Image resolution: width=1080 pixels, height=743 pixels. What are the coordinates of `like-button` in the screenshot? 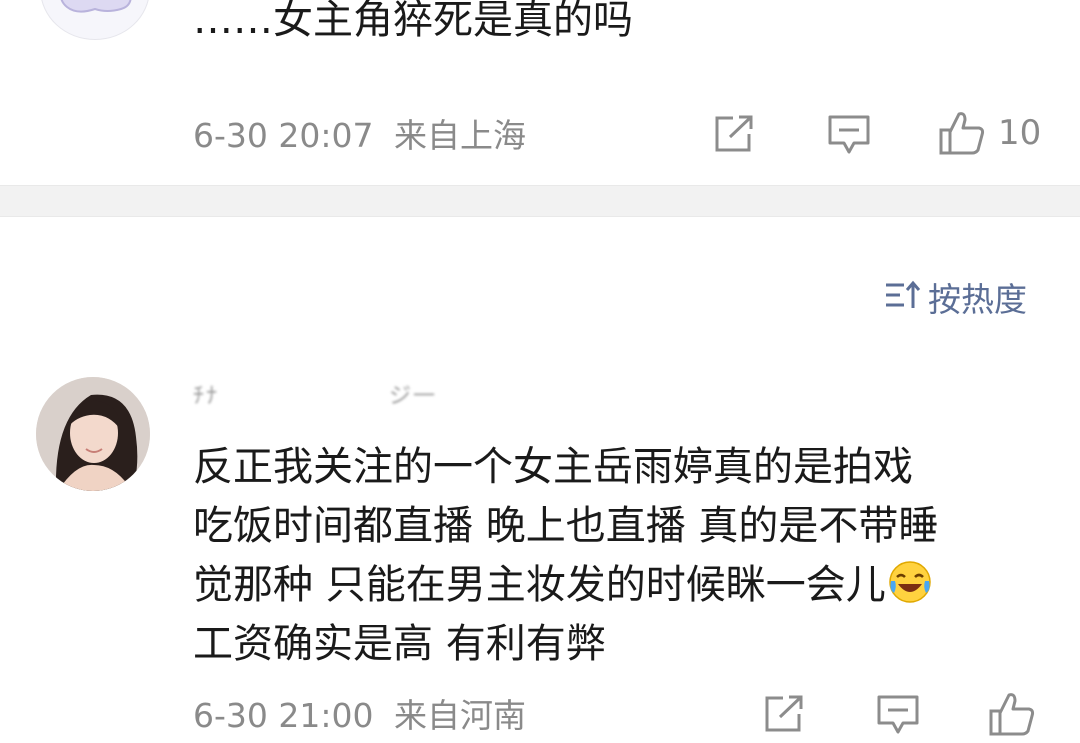 It's located at (1012, 714).